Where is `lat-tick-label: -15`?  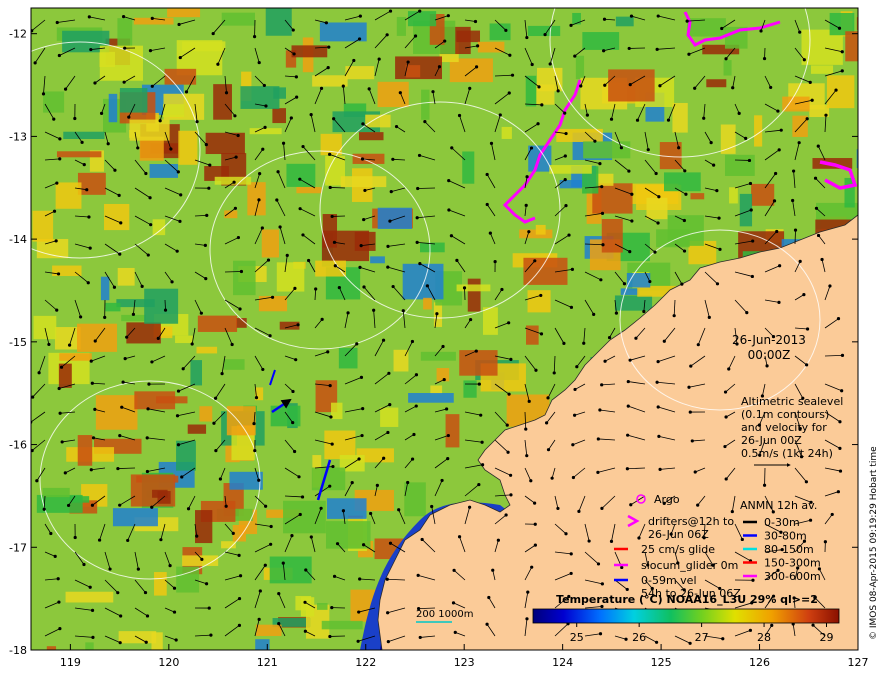
lat-tick-label: -15 is located at coordinates (18, 342).